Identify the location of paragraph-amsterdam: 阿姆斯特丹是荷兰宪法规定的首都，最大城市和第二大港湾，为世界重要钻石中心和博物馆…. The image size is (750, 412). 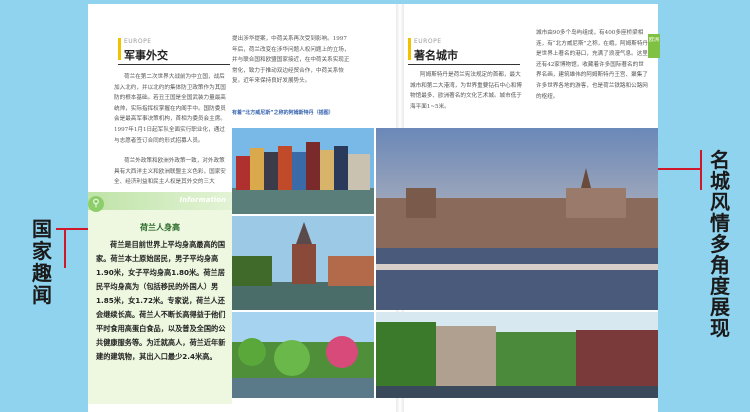
(466, 91).